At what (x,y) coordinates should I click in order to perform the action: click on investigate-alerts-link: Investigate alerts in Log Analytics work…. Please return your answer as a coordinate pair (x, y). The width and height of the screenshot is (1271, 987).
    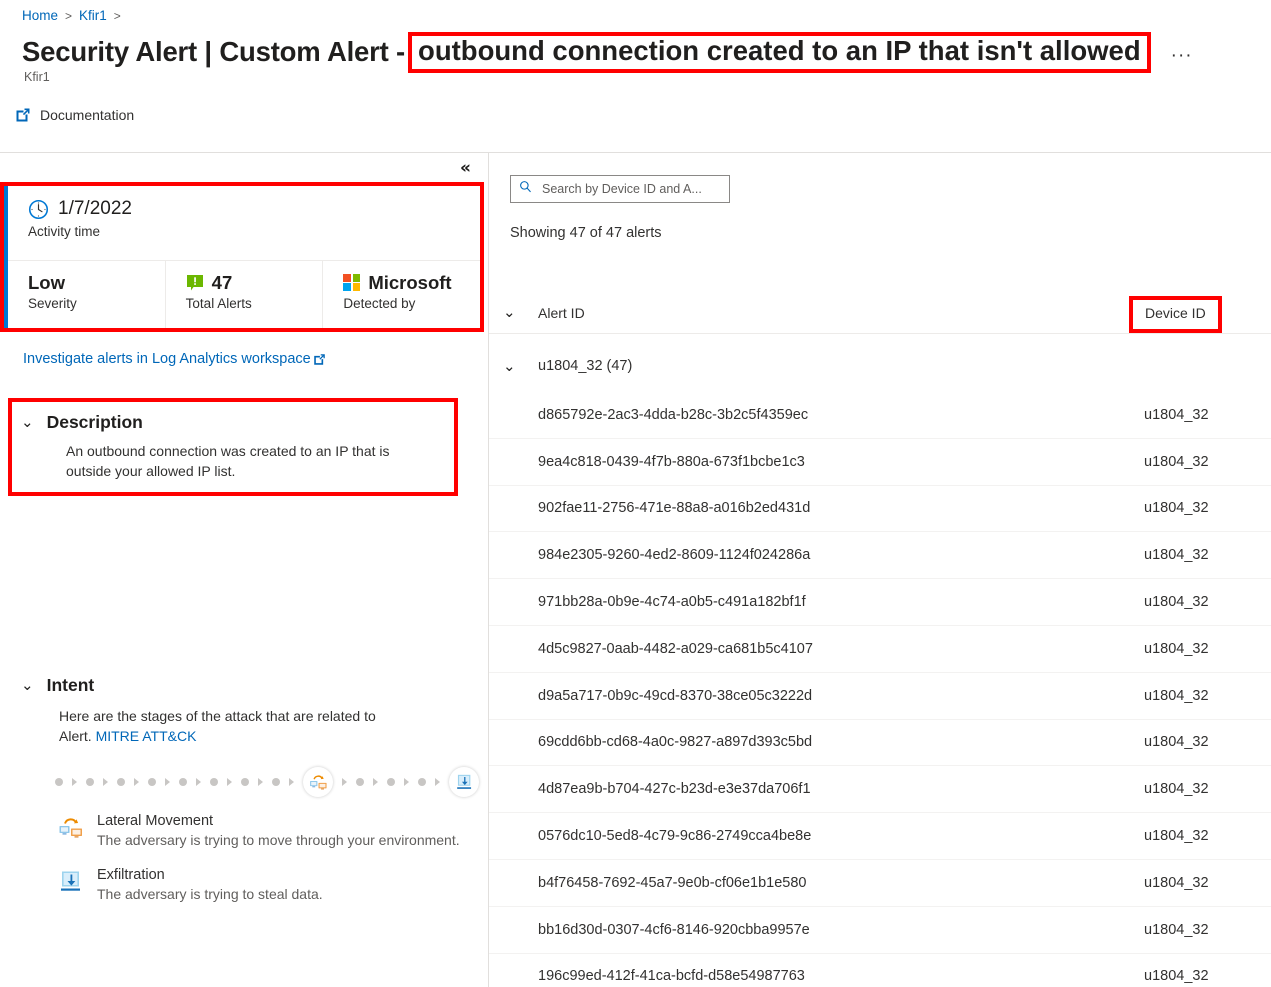
    Looking at the image, I should click on (174, 360).